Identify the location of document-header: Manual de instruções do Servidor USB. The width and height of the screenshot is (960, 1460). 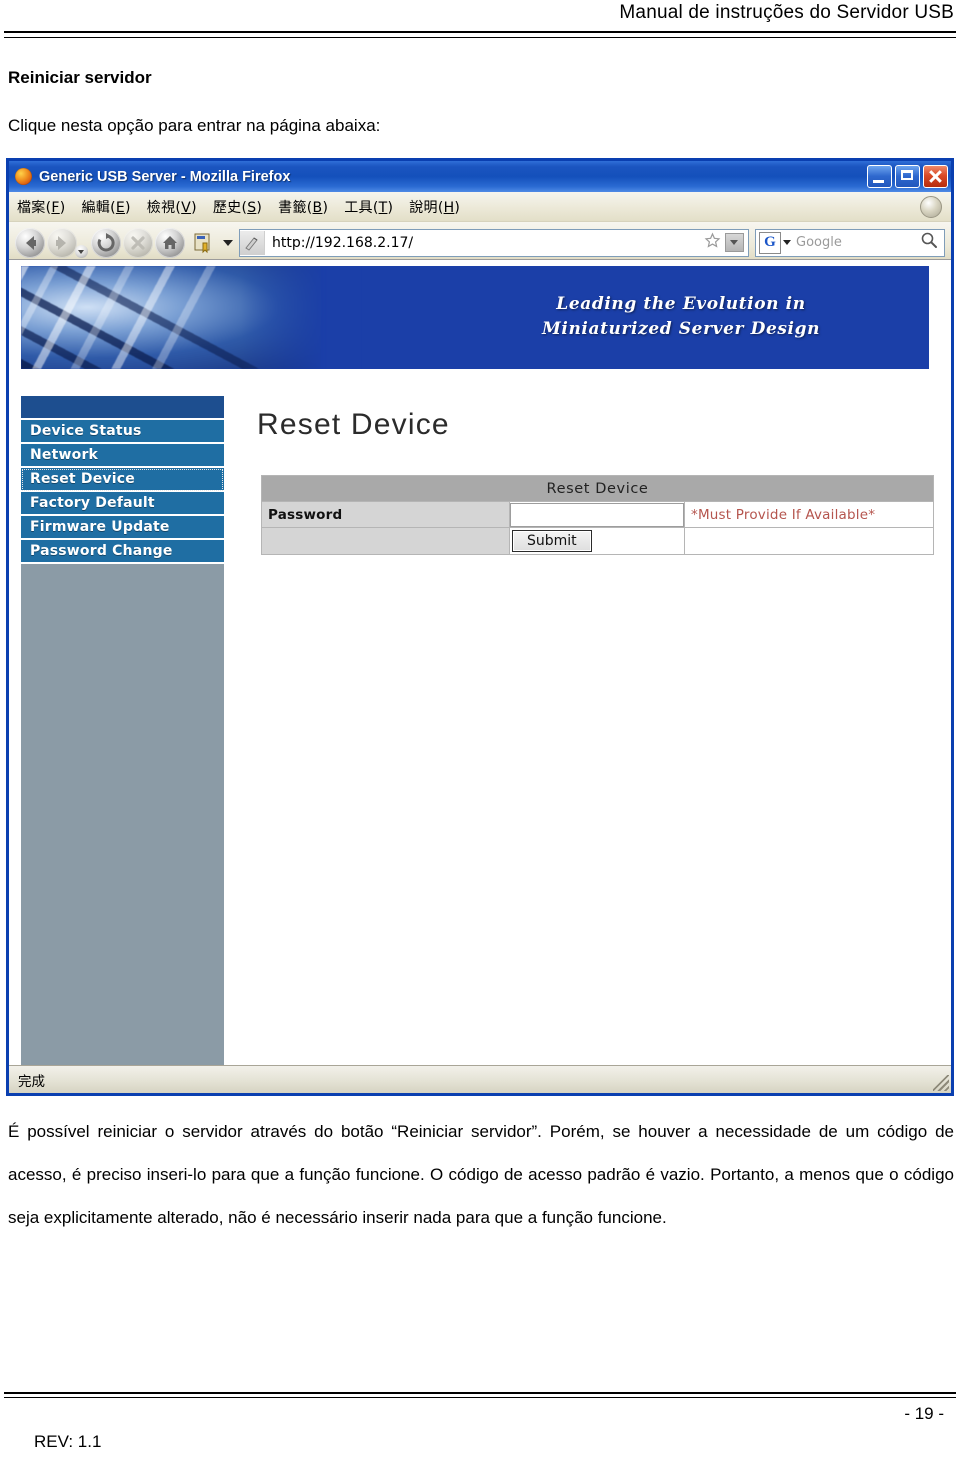
(480, 19).